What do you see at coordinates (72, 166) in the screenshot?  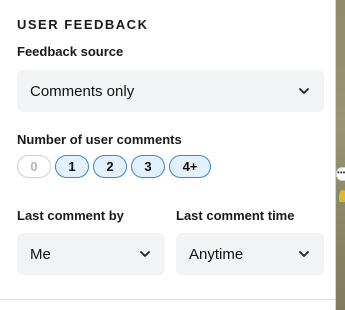 I see `chip-1: 1` at bounding box center [72, 166].